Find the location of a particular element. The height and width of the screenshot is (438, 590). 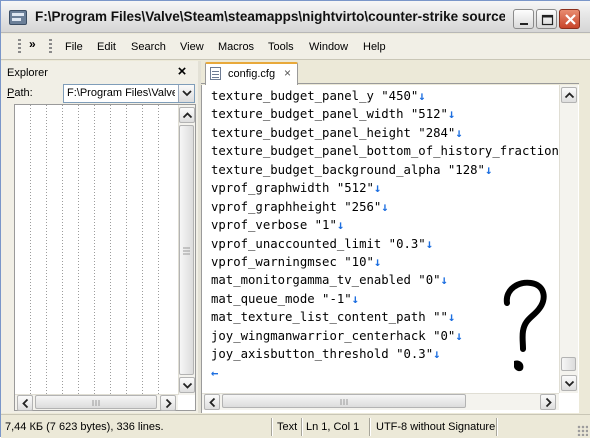

code-line: texture_budget_background_alpha "128"↓ is located at coordinates (385, 170).